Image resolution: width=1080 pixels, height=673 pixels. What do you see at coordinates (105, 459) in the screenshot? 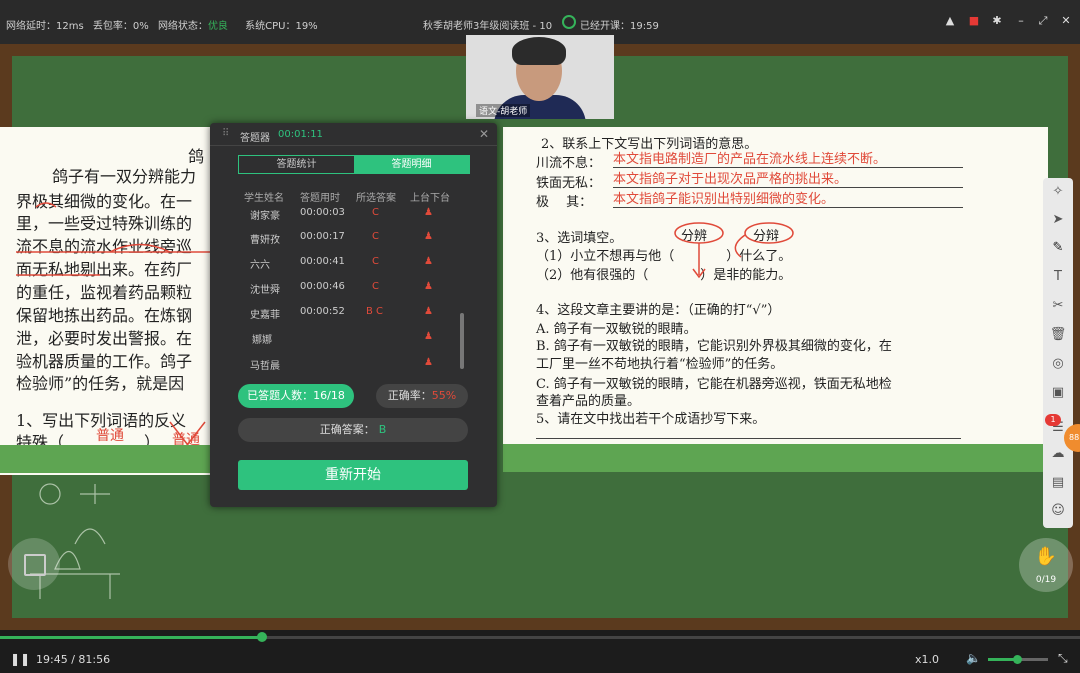
I see `left-grass` at bounding box center [105, 459].